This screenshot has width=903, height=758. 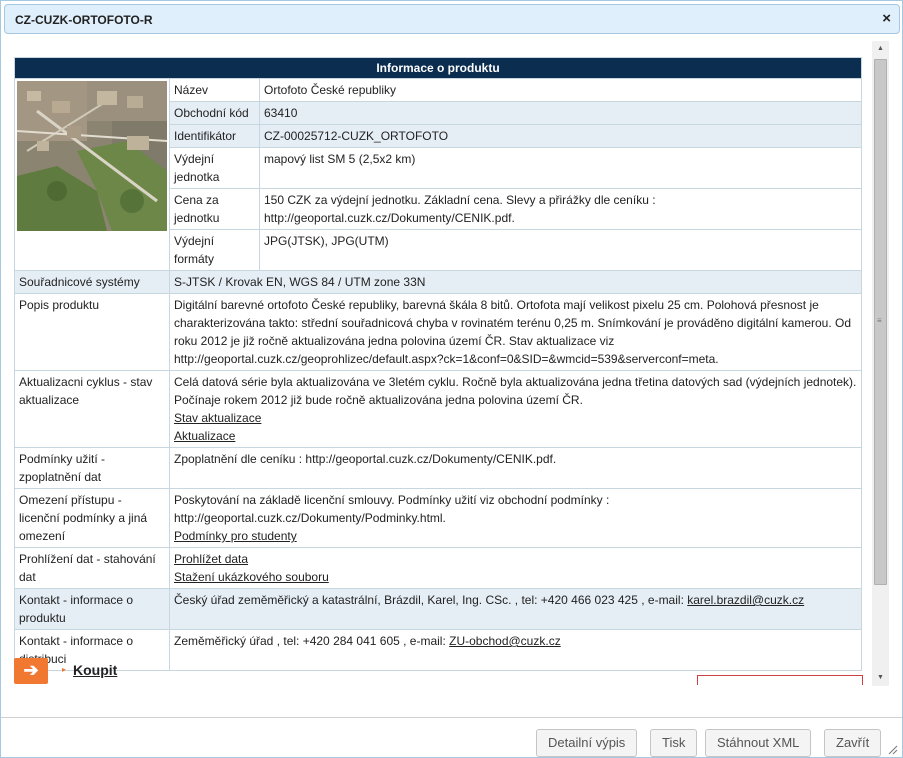 I want to click on caret-right-icon: ▸, so click(x=64, y=669).